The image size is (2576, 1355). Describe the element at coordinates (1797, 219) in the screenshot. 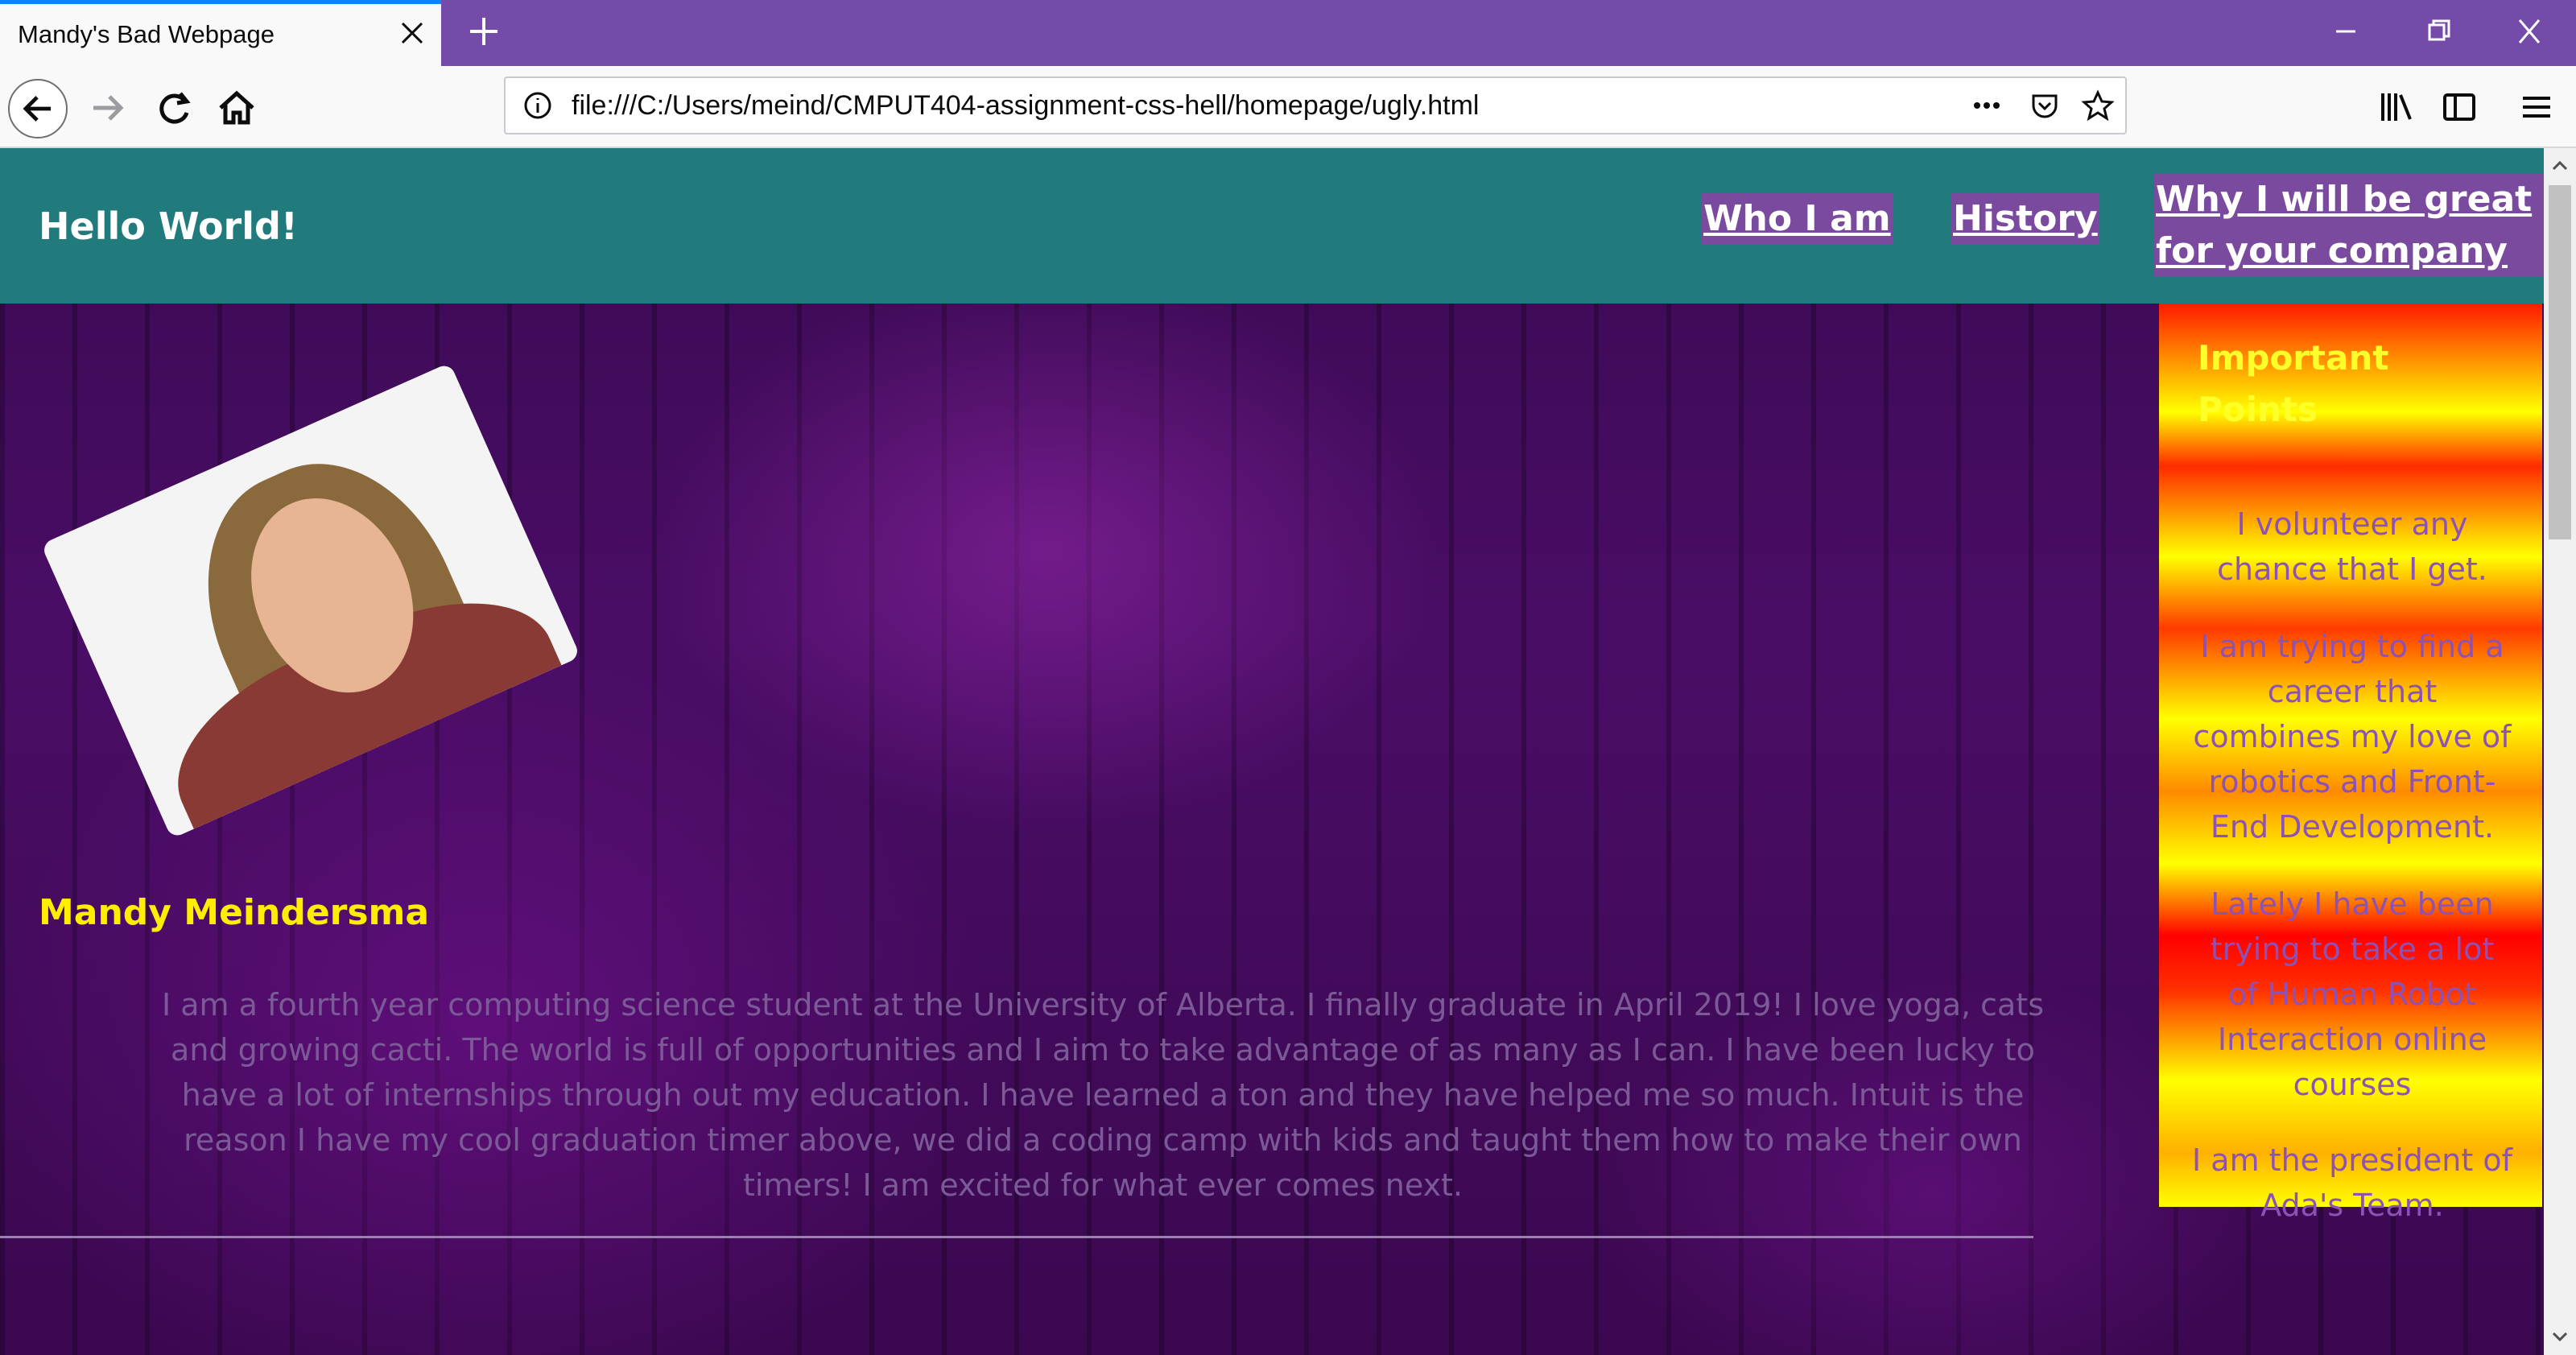

I see `nav-link-who-i-am: Who I am` at that location.